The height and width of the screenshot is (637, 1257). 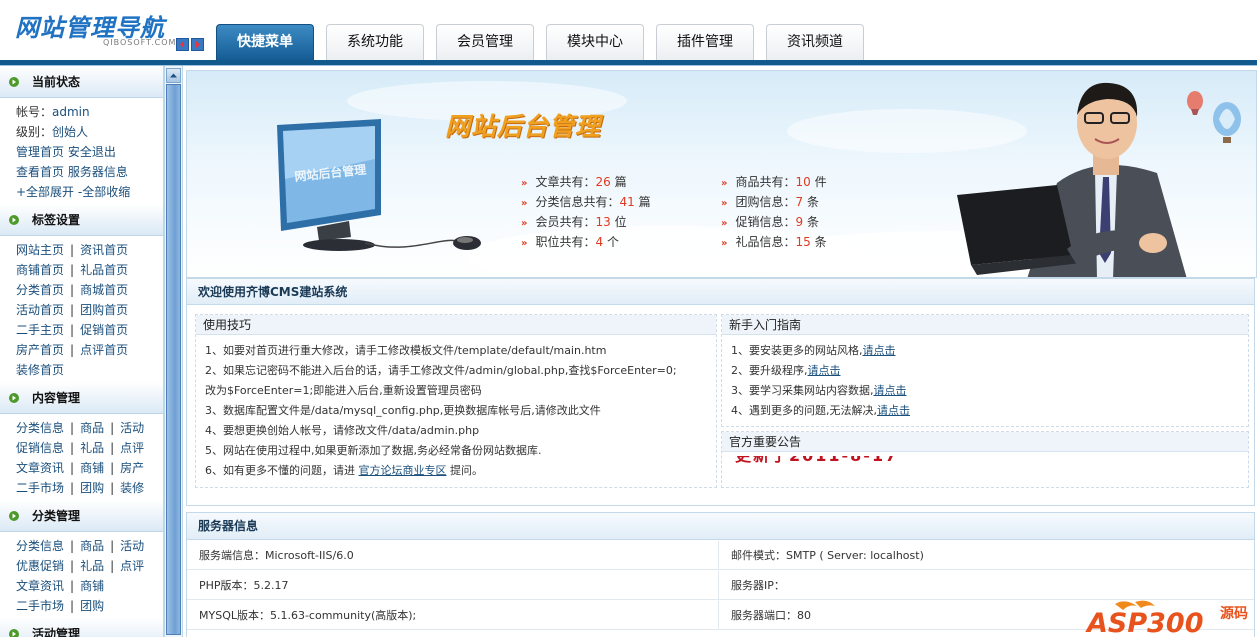 What do you see at coordinates (720, 526) in the screenshot?
I see `server-title: 服务器信息` at bounding box center [720, 526].